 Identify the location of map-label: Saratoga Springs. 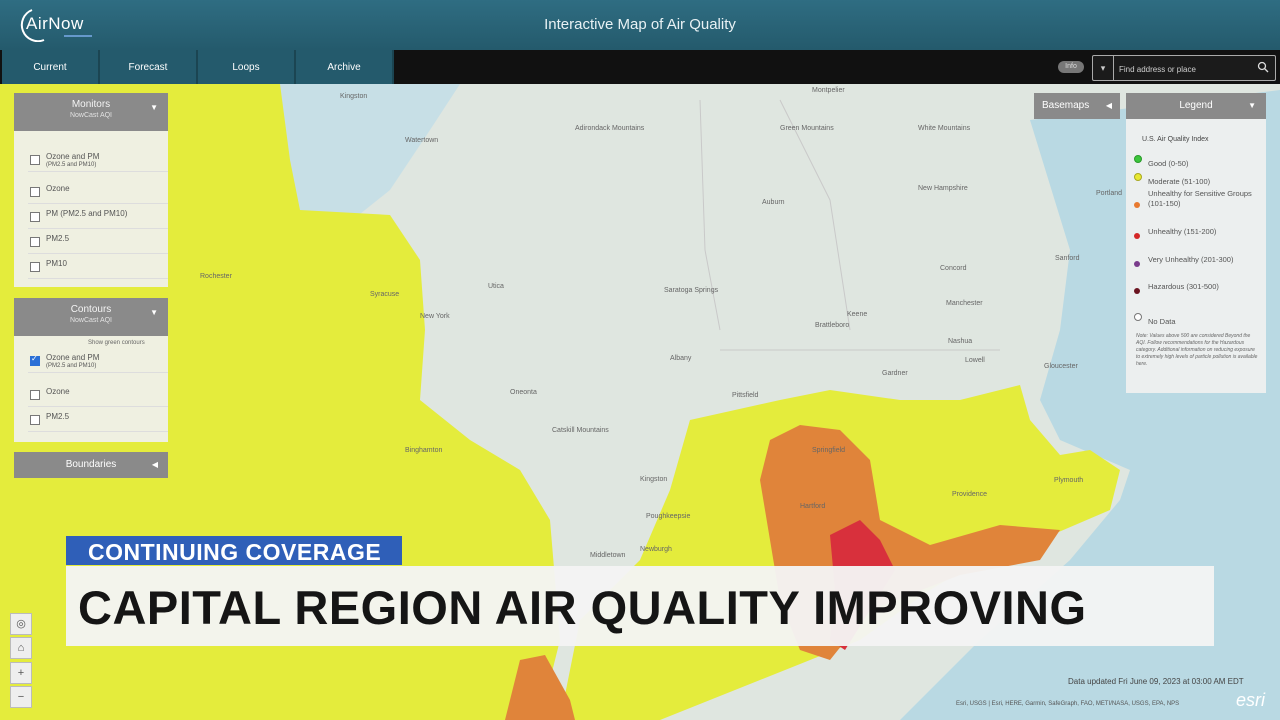
(691, 290).